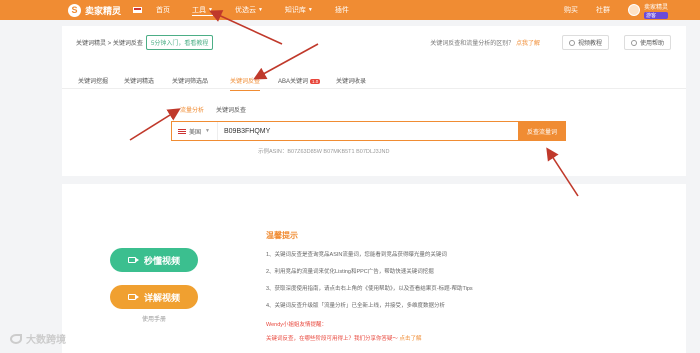 The width and height of the screenshot is (700, 353). I want to click on user-info: 卖家精灵 游客, so click(664, 10).